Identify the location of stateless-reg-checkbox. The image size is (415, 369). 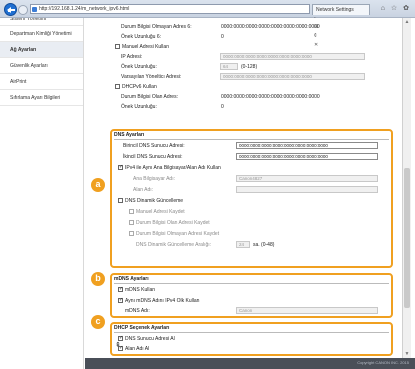
(131, 233).